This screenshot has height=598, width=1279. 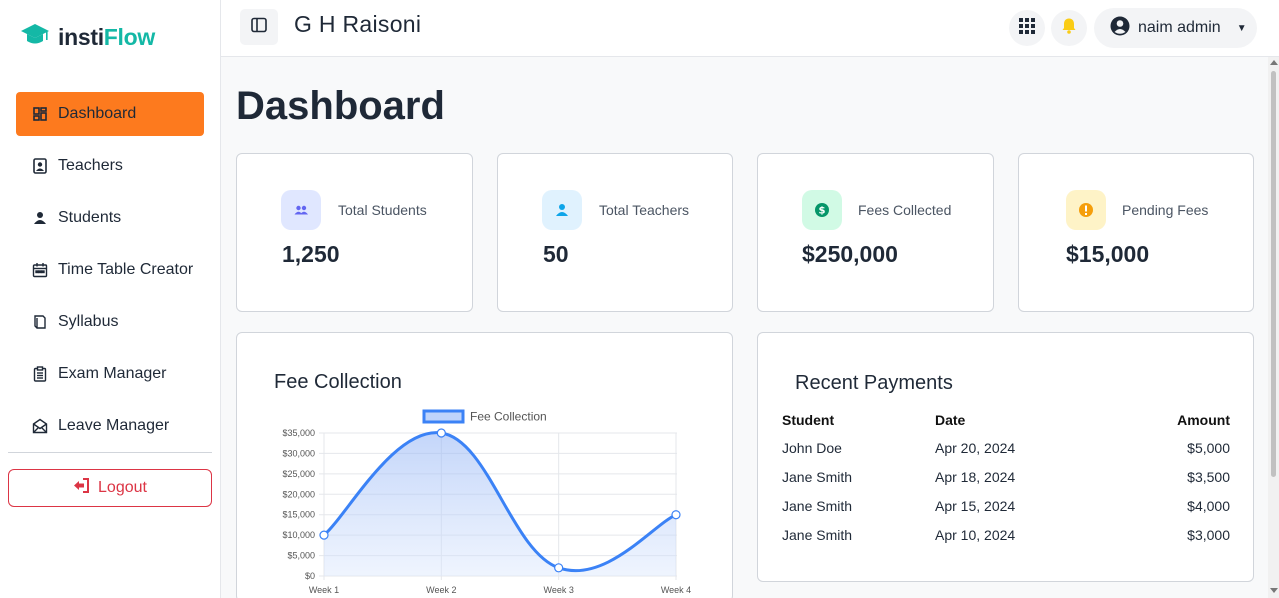 I want to click on recent-payments-title: Recent Payments, so click(x=874, y=383).